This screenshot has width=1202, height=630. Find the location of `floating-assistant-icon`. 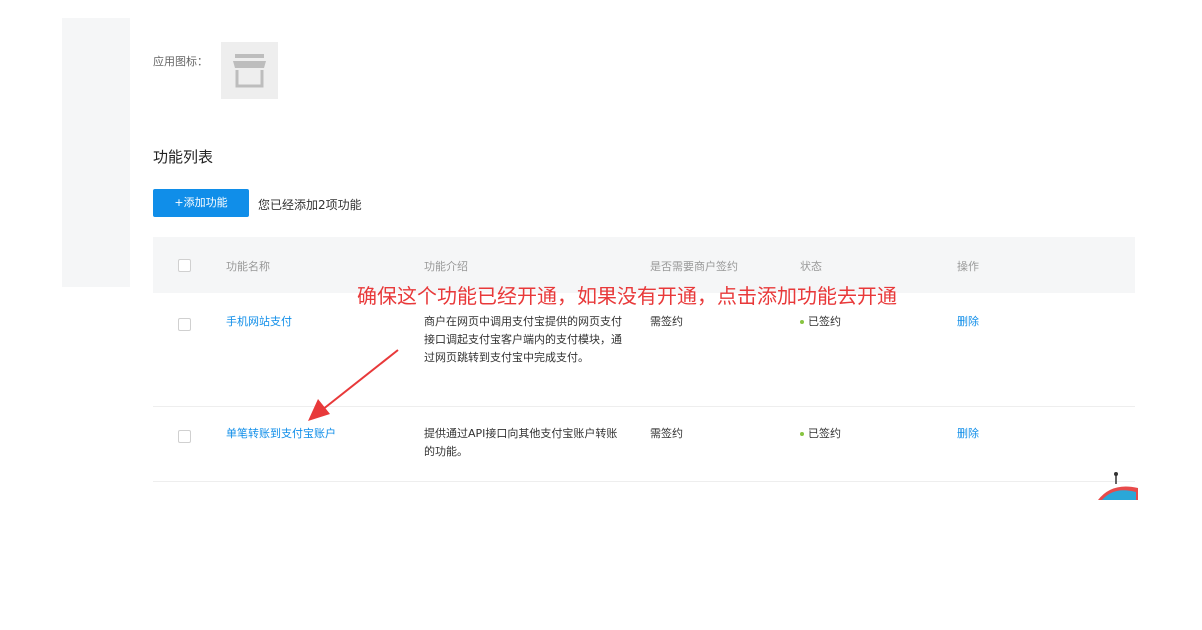

floating-assistant-icon is located at coordinates (1118, 485).